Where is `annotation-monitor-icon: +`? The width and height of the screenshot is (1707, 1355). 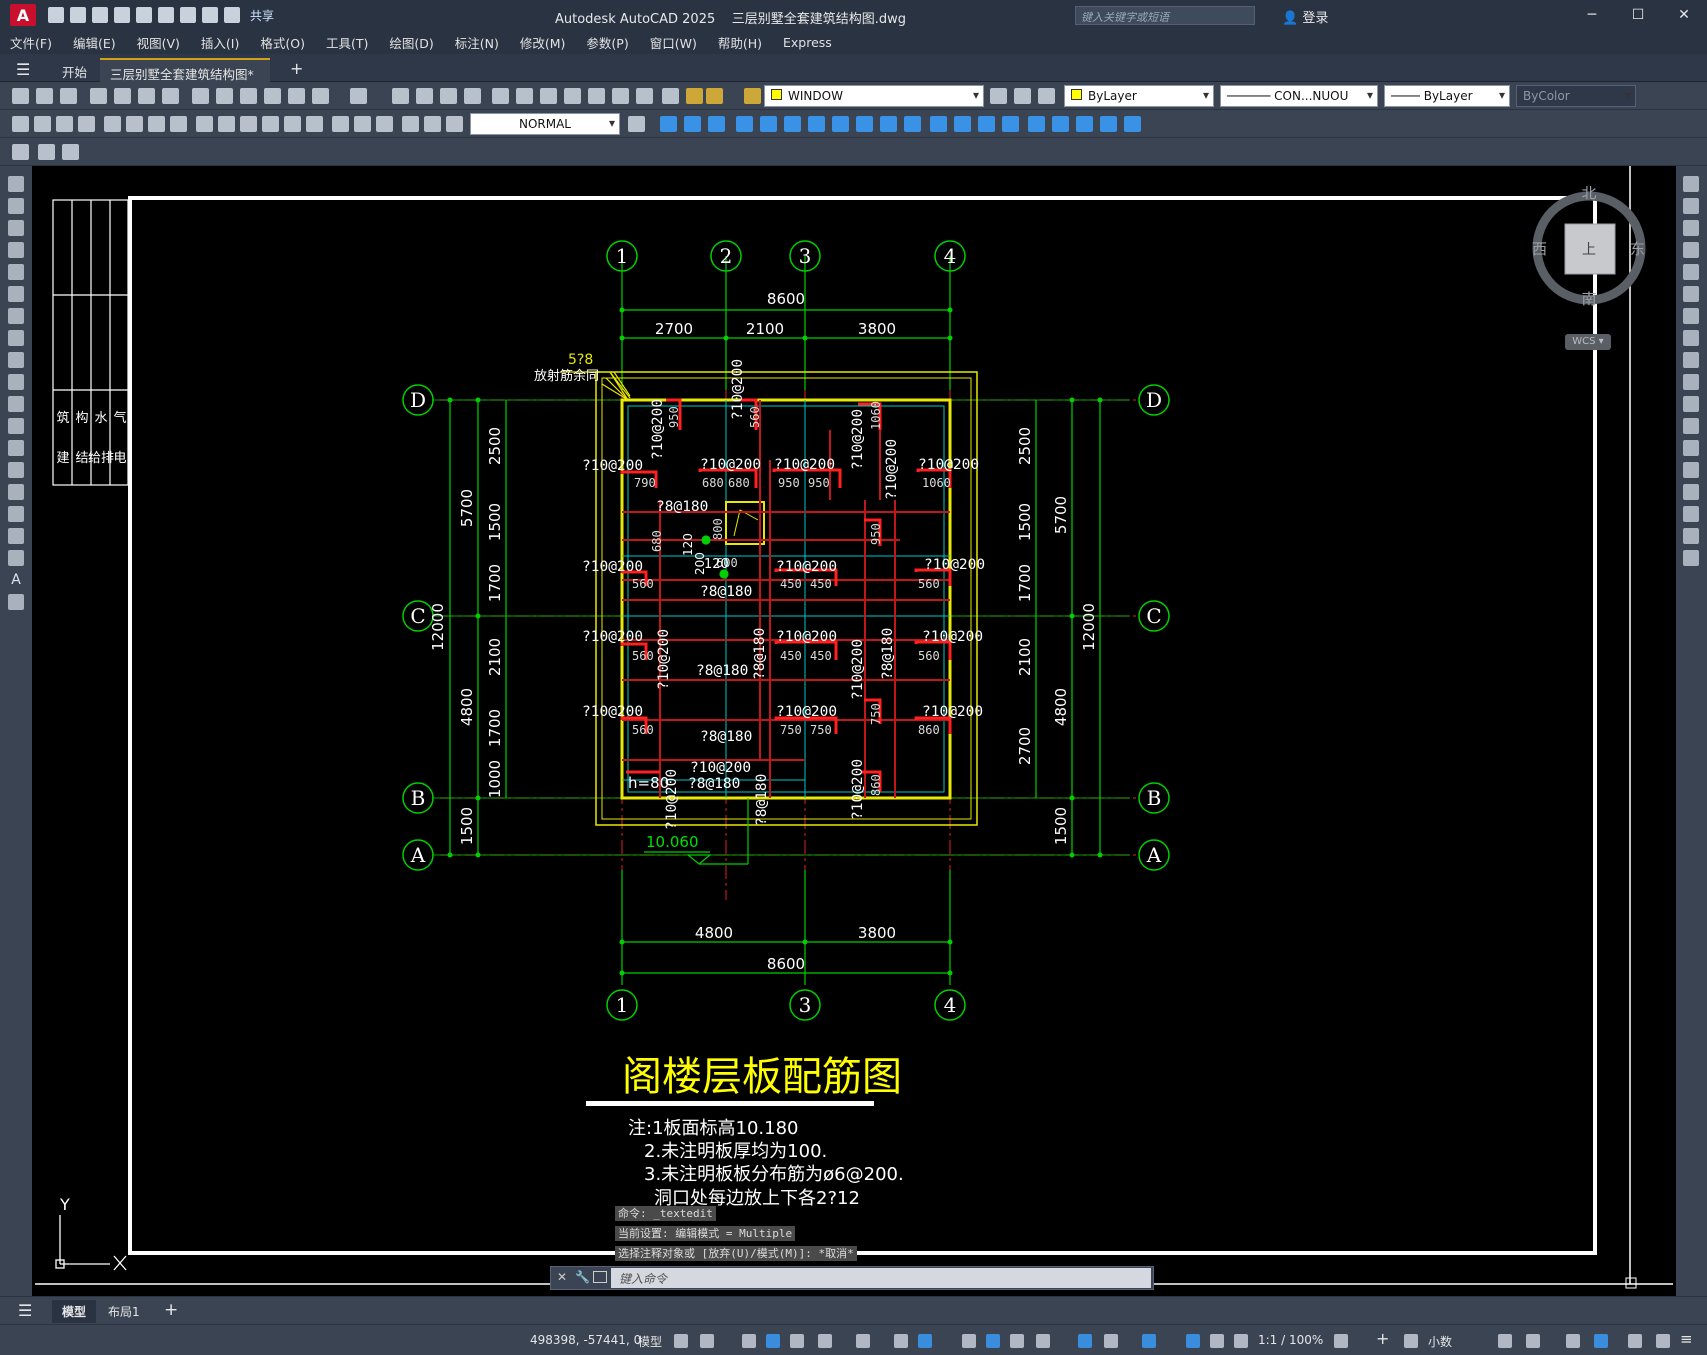 annotation-monitor-icon: + is located at coordinates (1382, 1338).